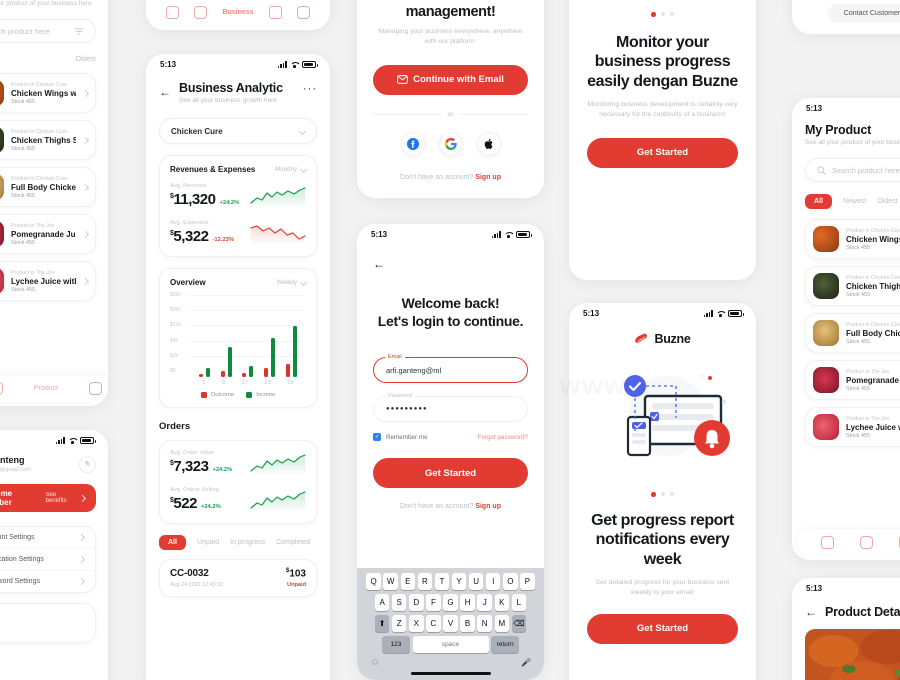 Image resolution: width=900 pixels, height=680 pixels. What do you see at coordinates (1, 388) in the screenshot?
I see `briefcase-icon` at bounding box center [1, 388].